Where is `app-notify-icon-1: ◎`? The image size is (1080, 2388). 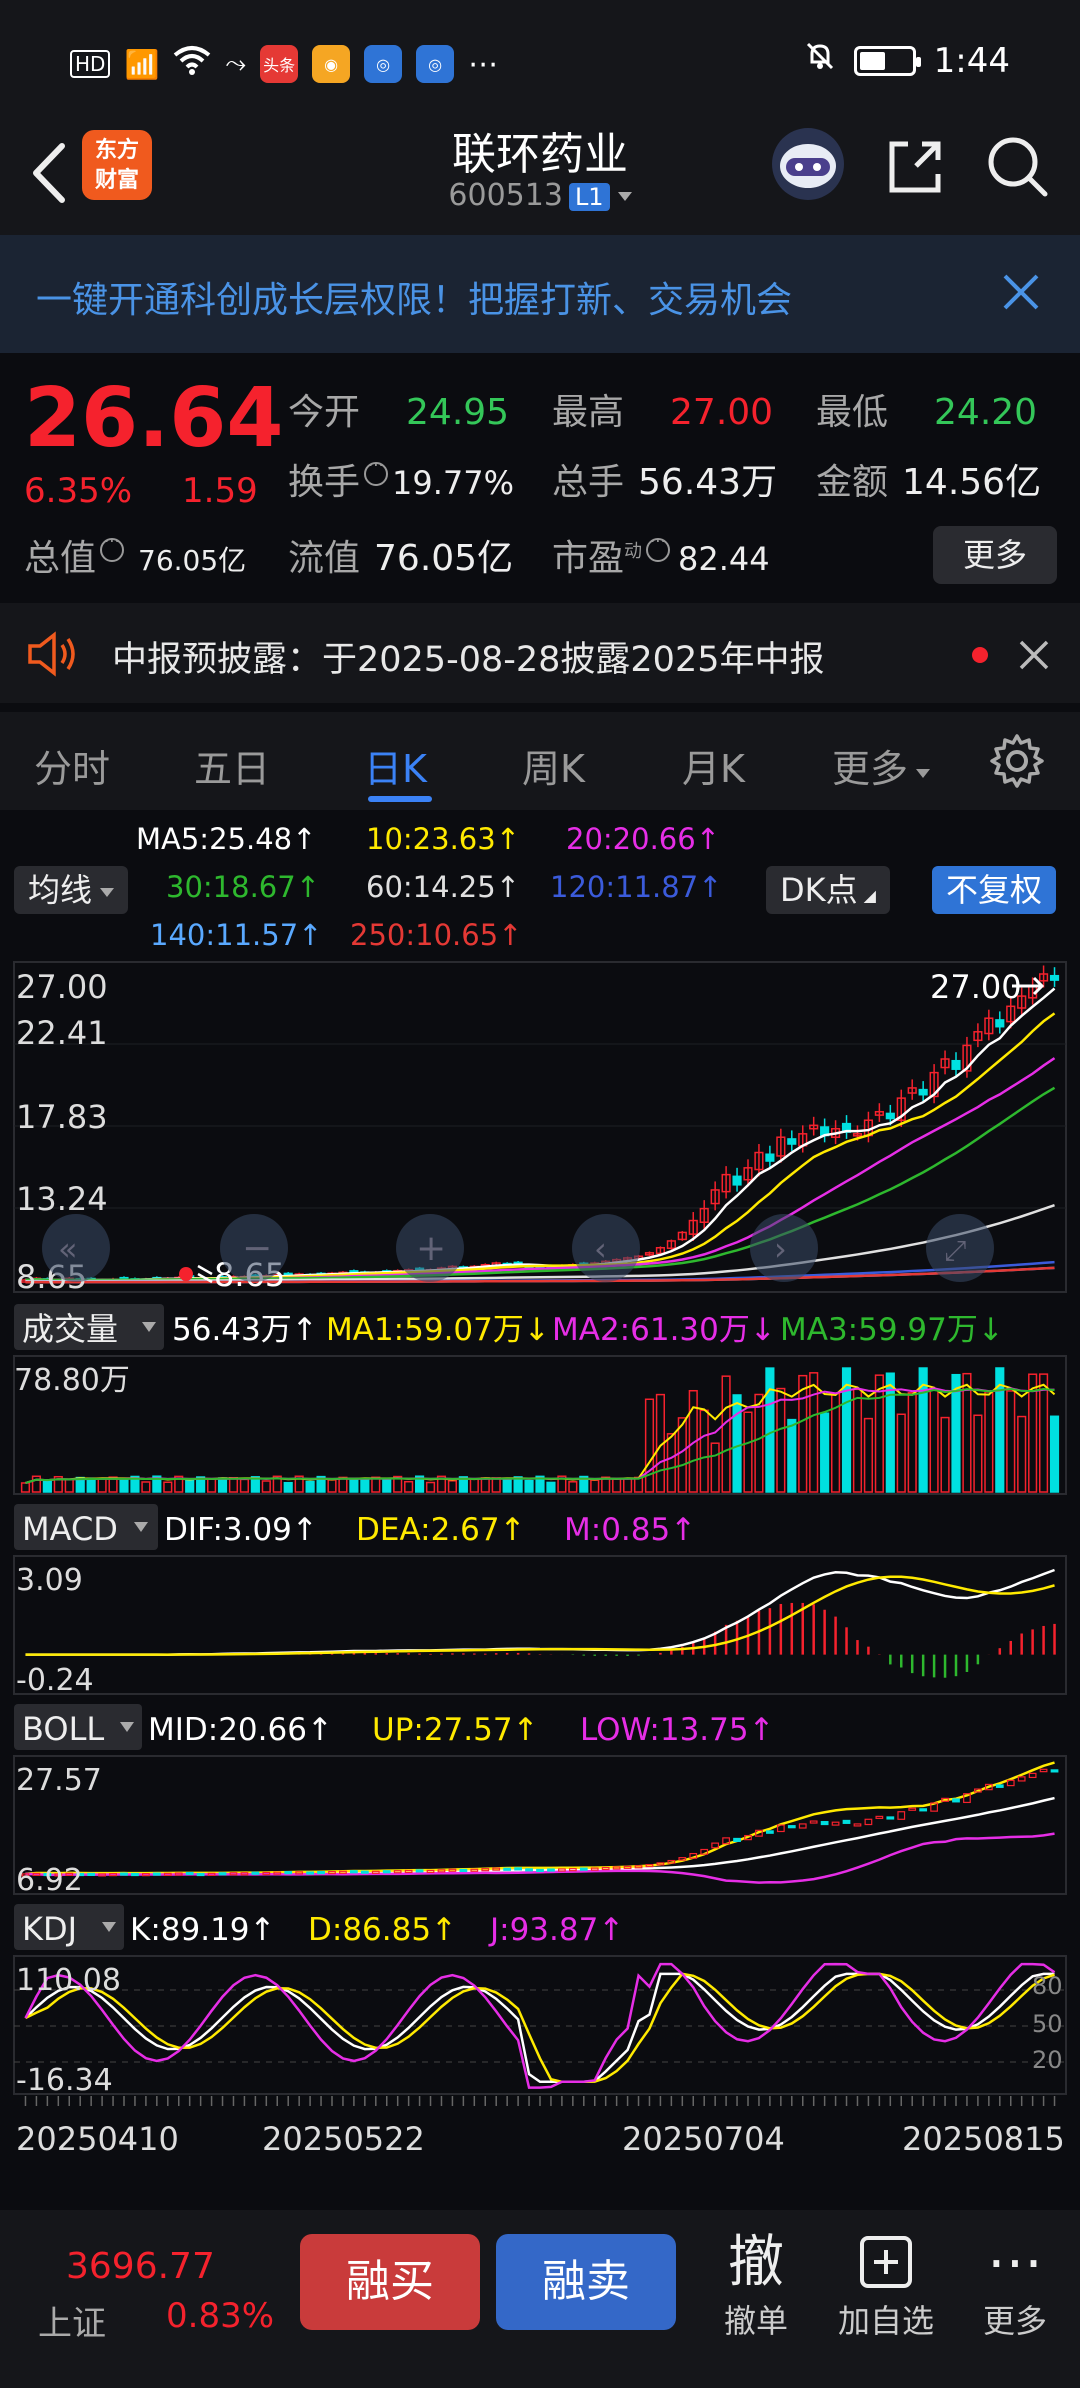 app-notify-icon-1: ◎ is located at coordinates (383, 64).